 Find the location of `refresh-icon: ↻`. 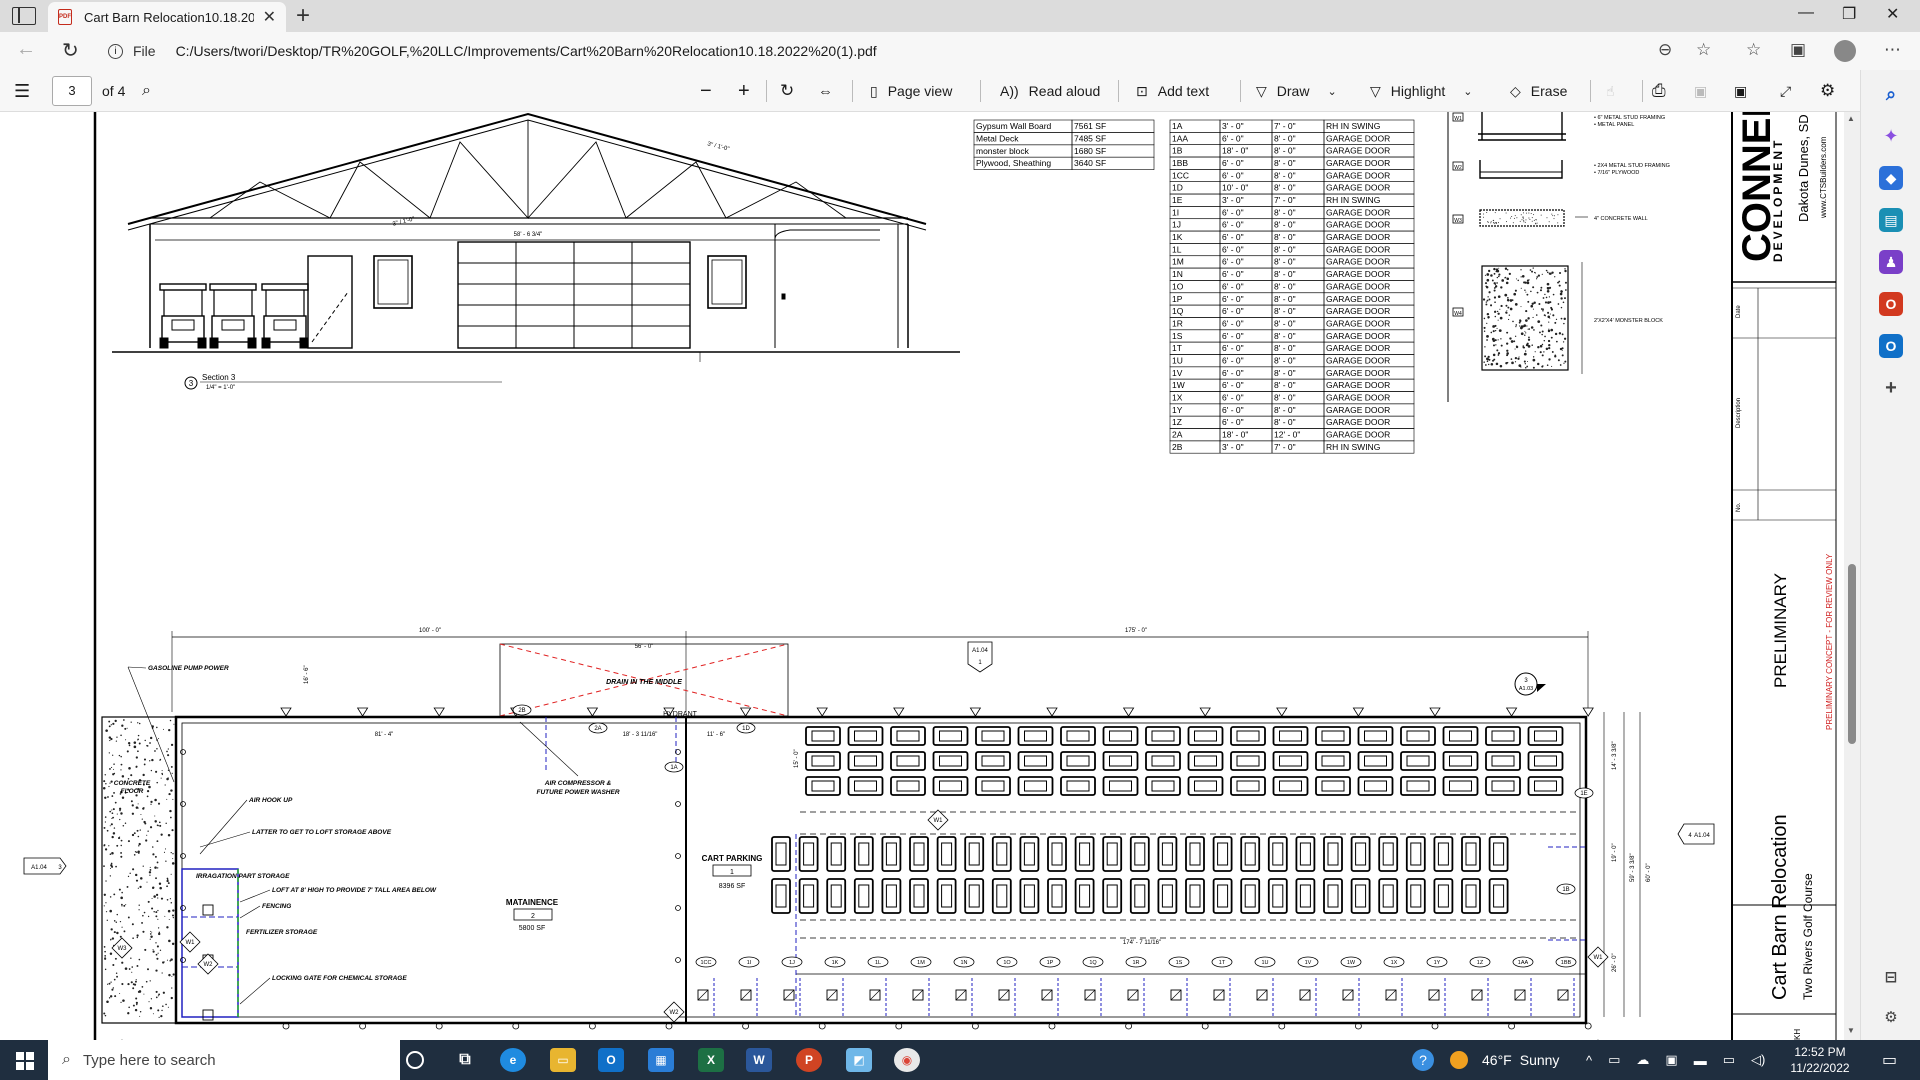

refresh-icon: ↻ is located at coordinates (70, 50).